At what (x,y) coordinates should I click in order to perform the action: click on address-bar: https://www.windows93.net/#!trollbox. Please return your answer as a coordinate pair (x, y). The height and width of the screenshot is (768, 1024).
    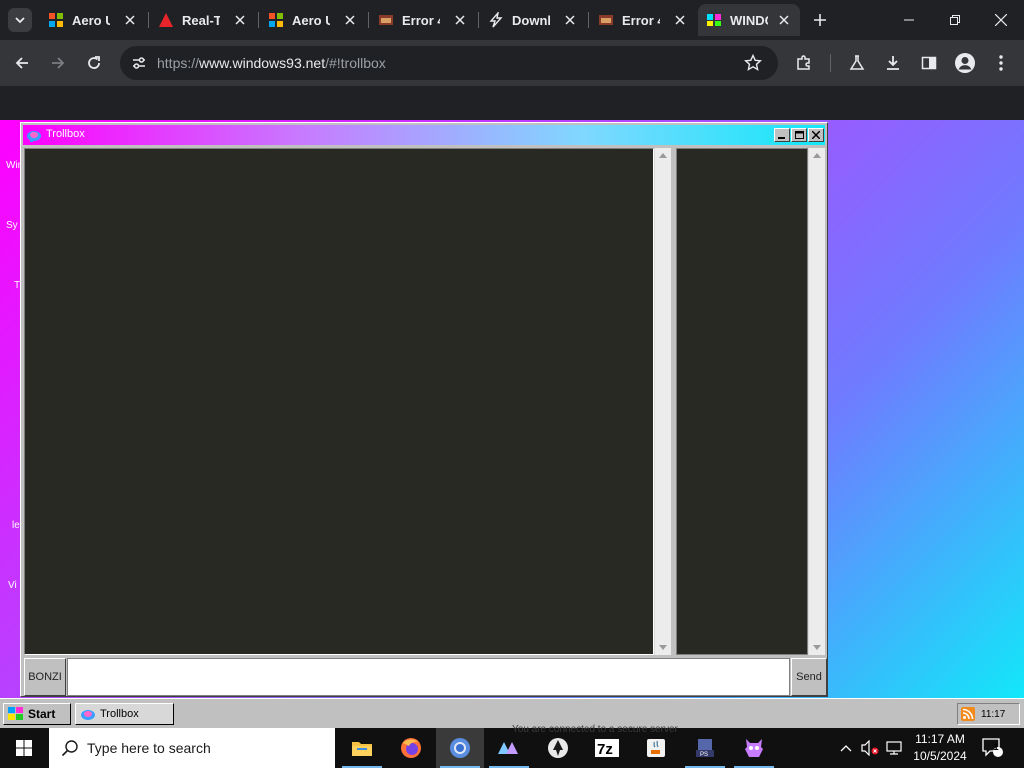
    Looking at the image, I should click on (449, 63).